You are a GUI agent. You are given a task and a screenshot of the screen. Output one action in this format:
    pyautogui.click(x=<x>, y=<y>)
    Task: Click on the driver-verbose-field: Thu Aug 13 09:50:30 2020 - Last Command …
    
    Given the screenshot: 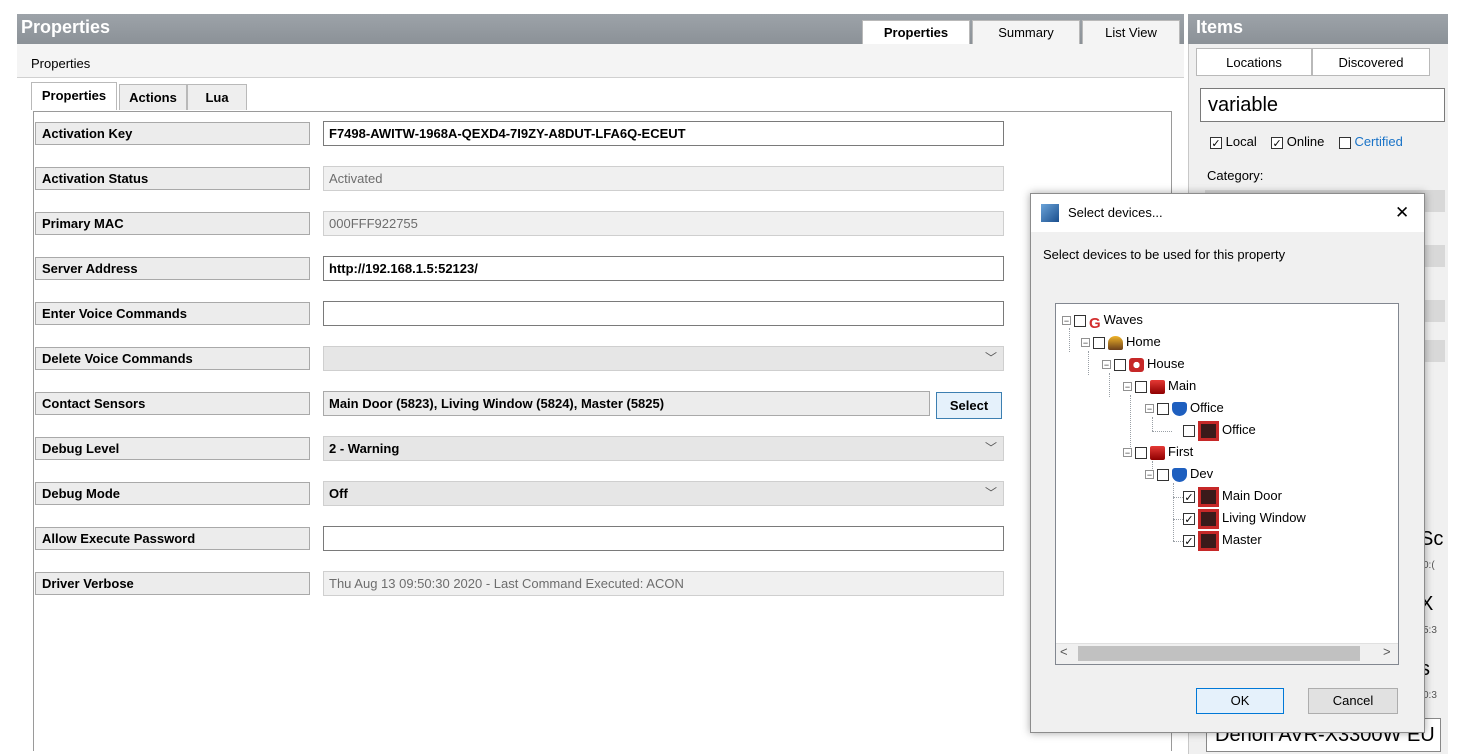 What is the action you would take?
    pyautogui.click(x=663, y=583)
    